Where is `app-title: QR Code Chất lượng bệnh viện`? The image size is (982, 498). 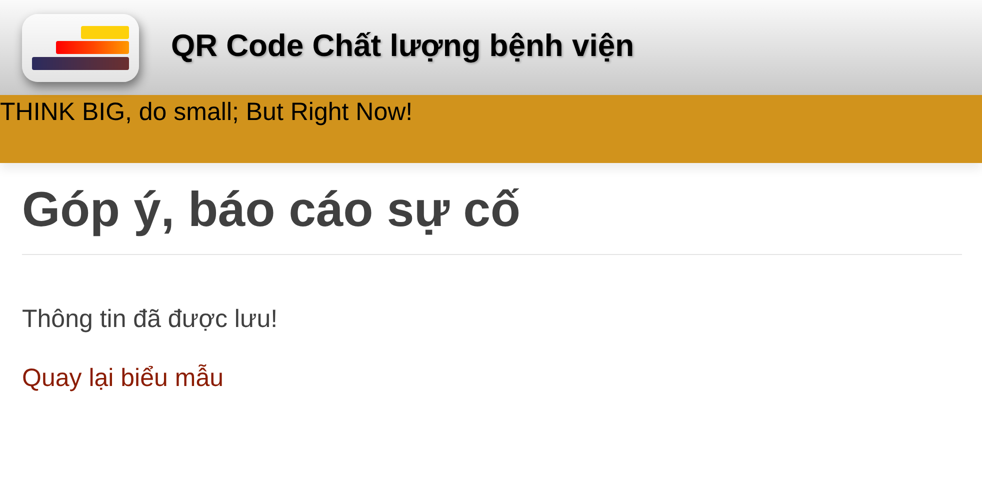 app-title: QR Code Chất lượng bệnh viện is located at coordinates (402, 46).